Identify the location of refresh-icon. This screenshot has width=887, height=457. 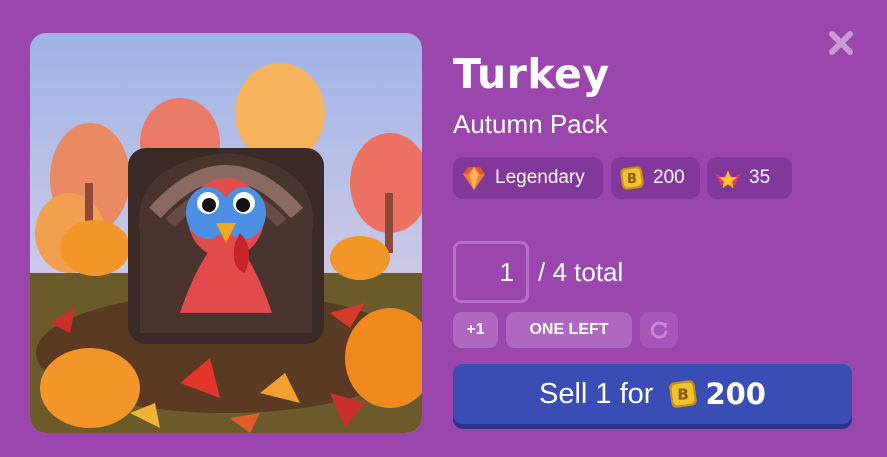
(659, 330).